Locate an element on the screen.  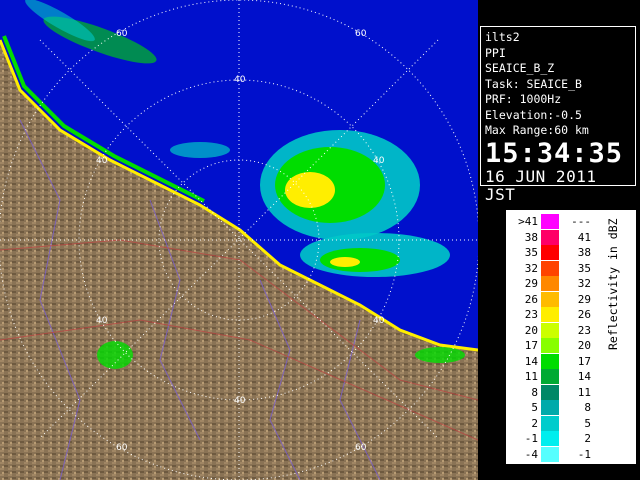
legend-low-value: -1 is located at coordinates (531, 438).